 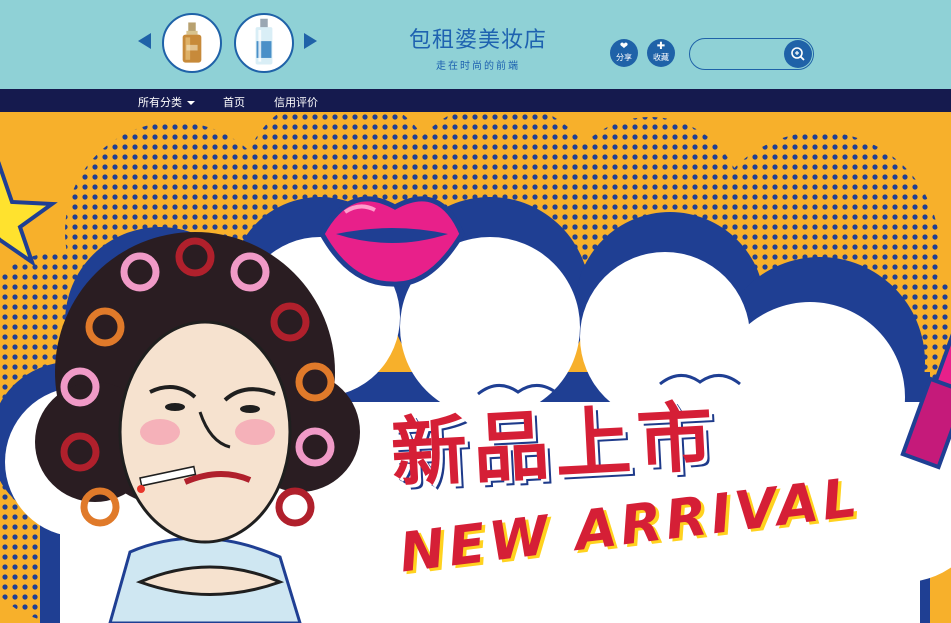 What do you see at coordinates (191, 103) in the screenshot?
I see `caret-down-icon` at bounding box center [191, 103].